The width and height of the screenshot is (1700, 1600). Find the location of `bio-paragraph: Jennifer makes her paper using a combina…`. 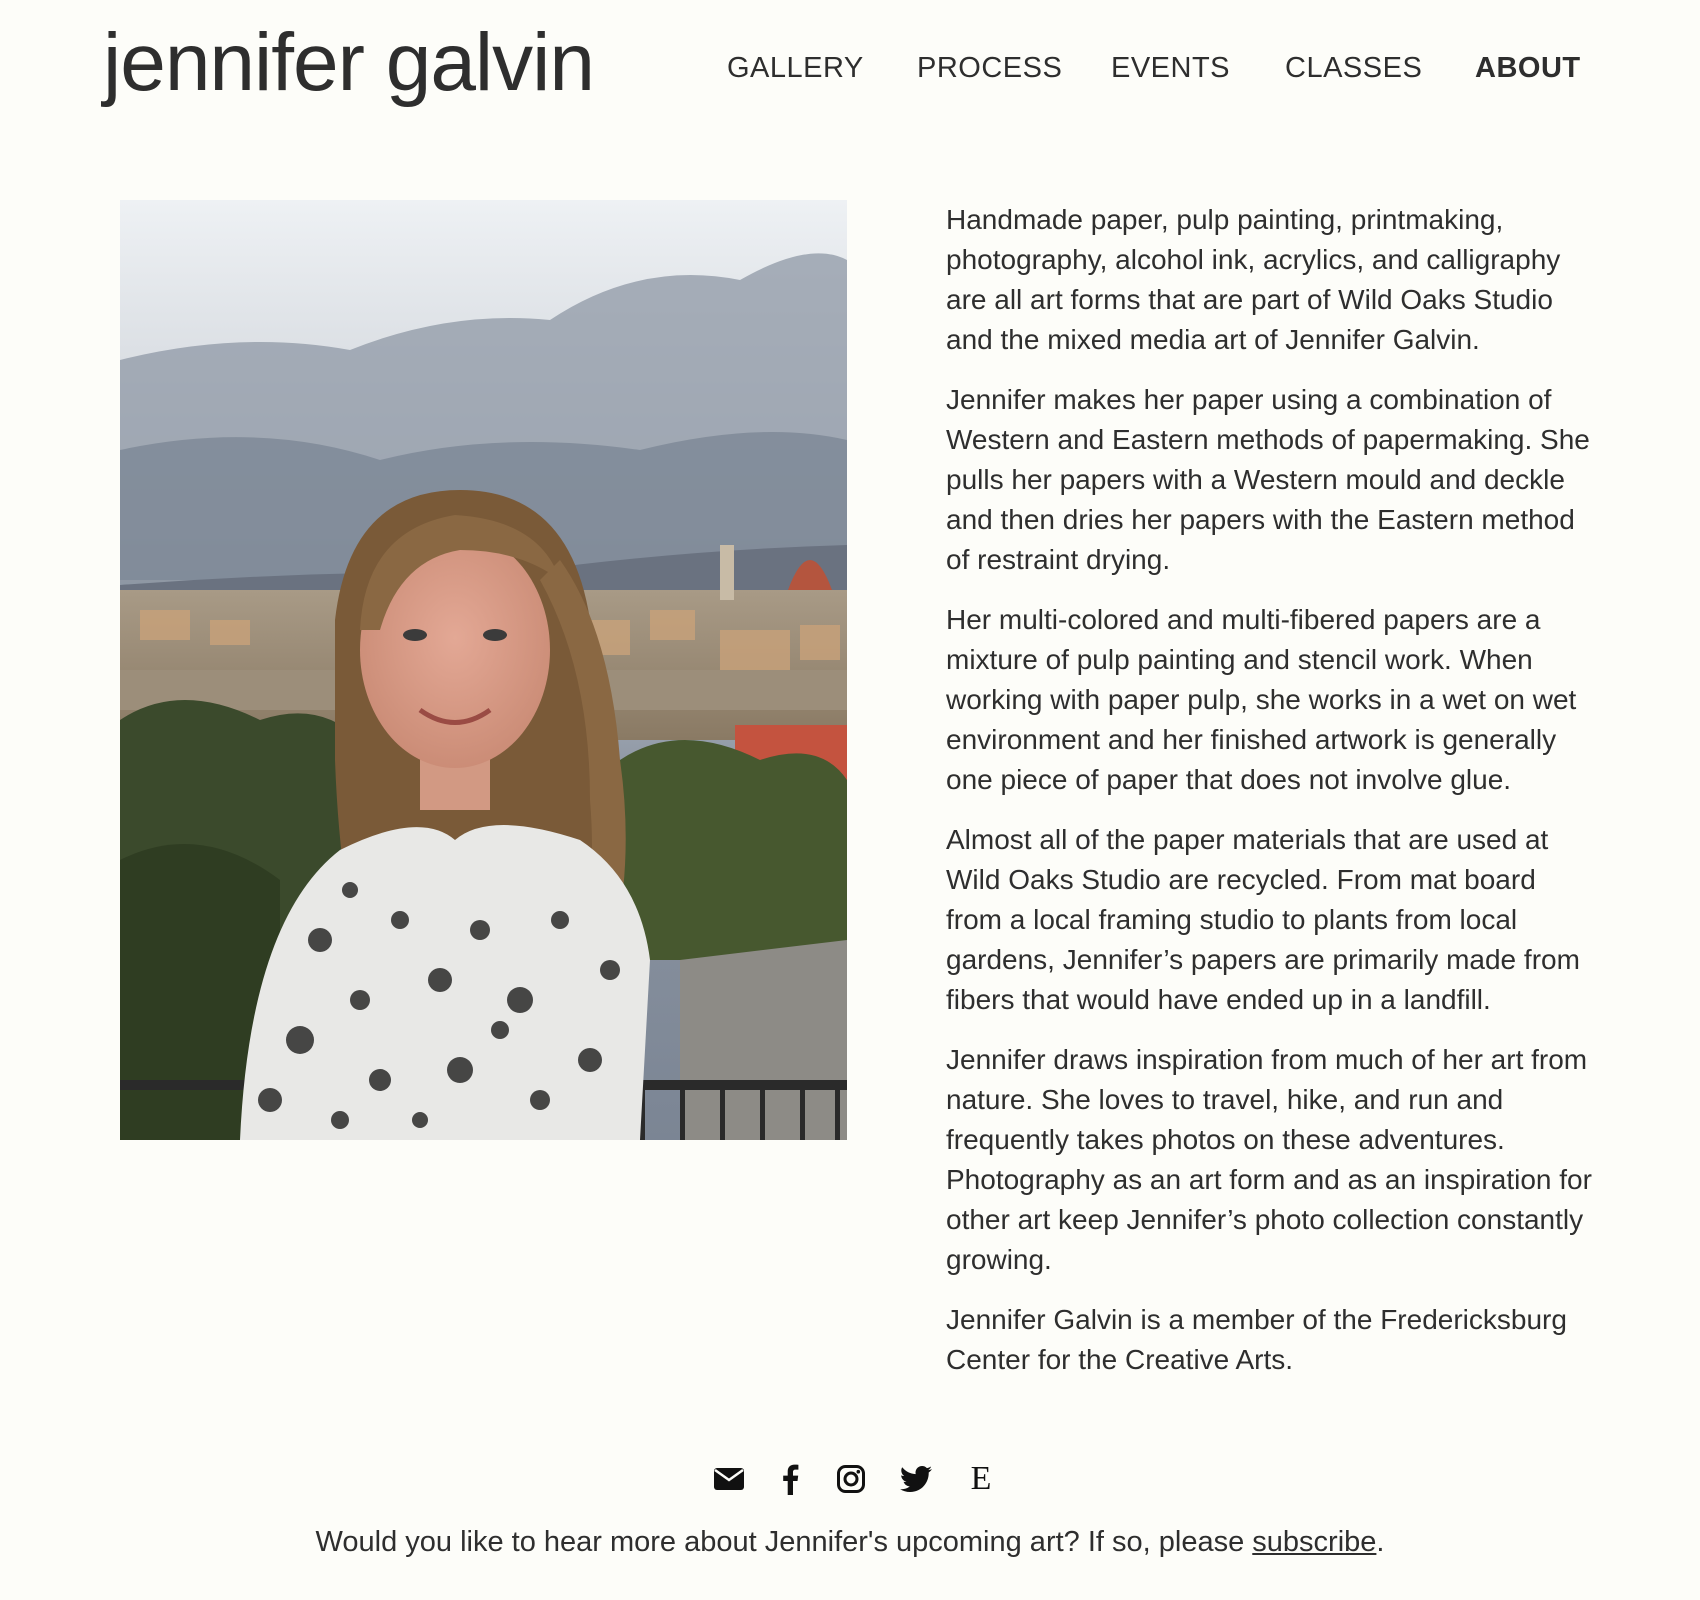

bio-paragraph: Jennifer makes her paper using a combina… is located at coordinates (1268, 479).